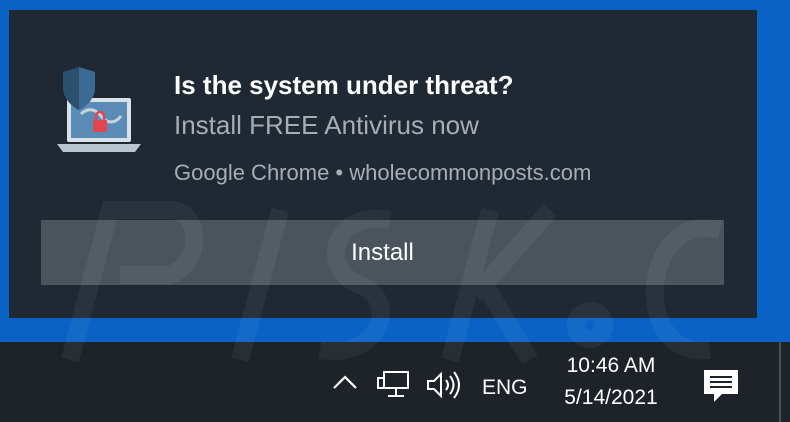 This screenshot has height=422, width=790. Describe the element at coordinates (505, 388) in the screenshot. I see `language-indicator: ENG` at that location.